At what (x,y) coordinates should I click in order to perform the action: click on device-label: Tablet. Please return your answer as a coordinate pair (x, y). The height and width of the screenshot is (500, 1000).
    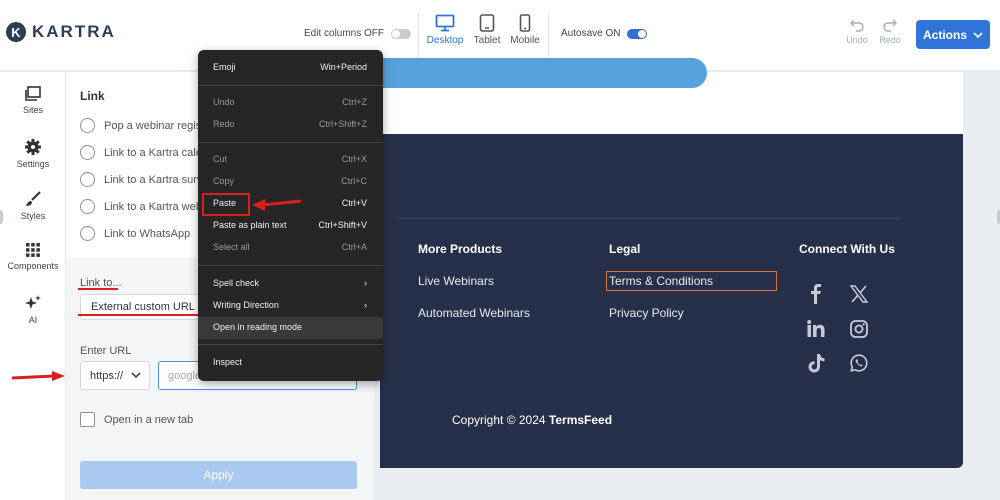
    Looking at the image, I should click on (487, 40).